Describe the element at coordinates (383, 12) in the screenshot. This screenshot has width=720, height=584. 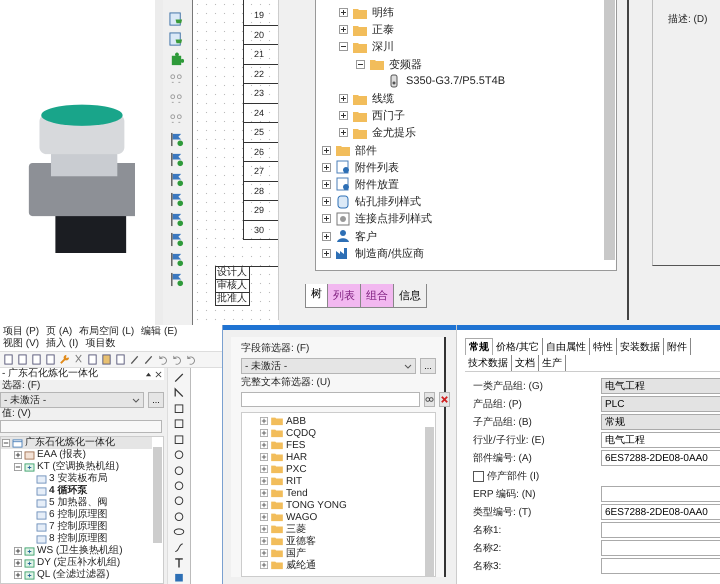
I see `tree-item: 明纬` at that location.